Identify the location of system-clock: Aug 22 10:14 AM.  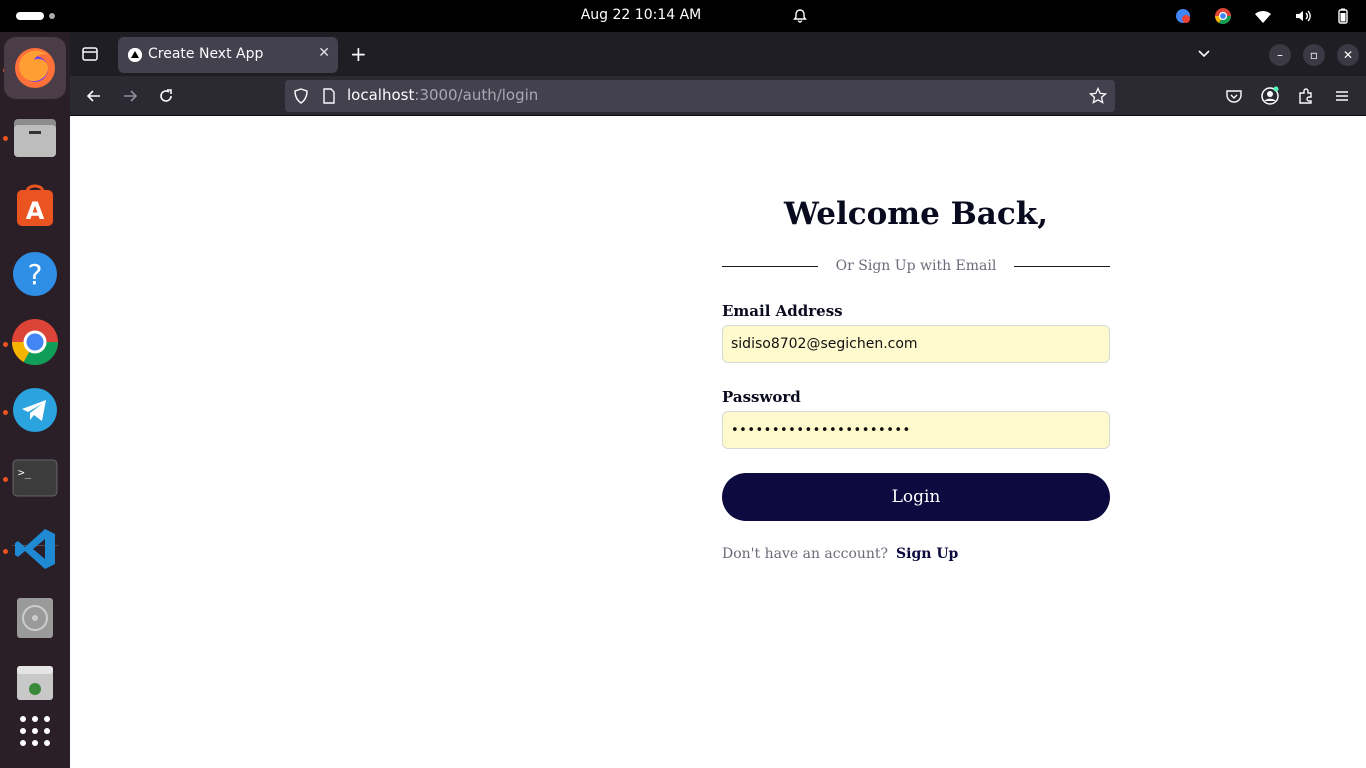
(683, 15).